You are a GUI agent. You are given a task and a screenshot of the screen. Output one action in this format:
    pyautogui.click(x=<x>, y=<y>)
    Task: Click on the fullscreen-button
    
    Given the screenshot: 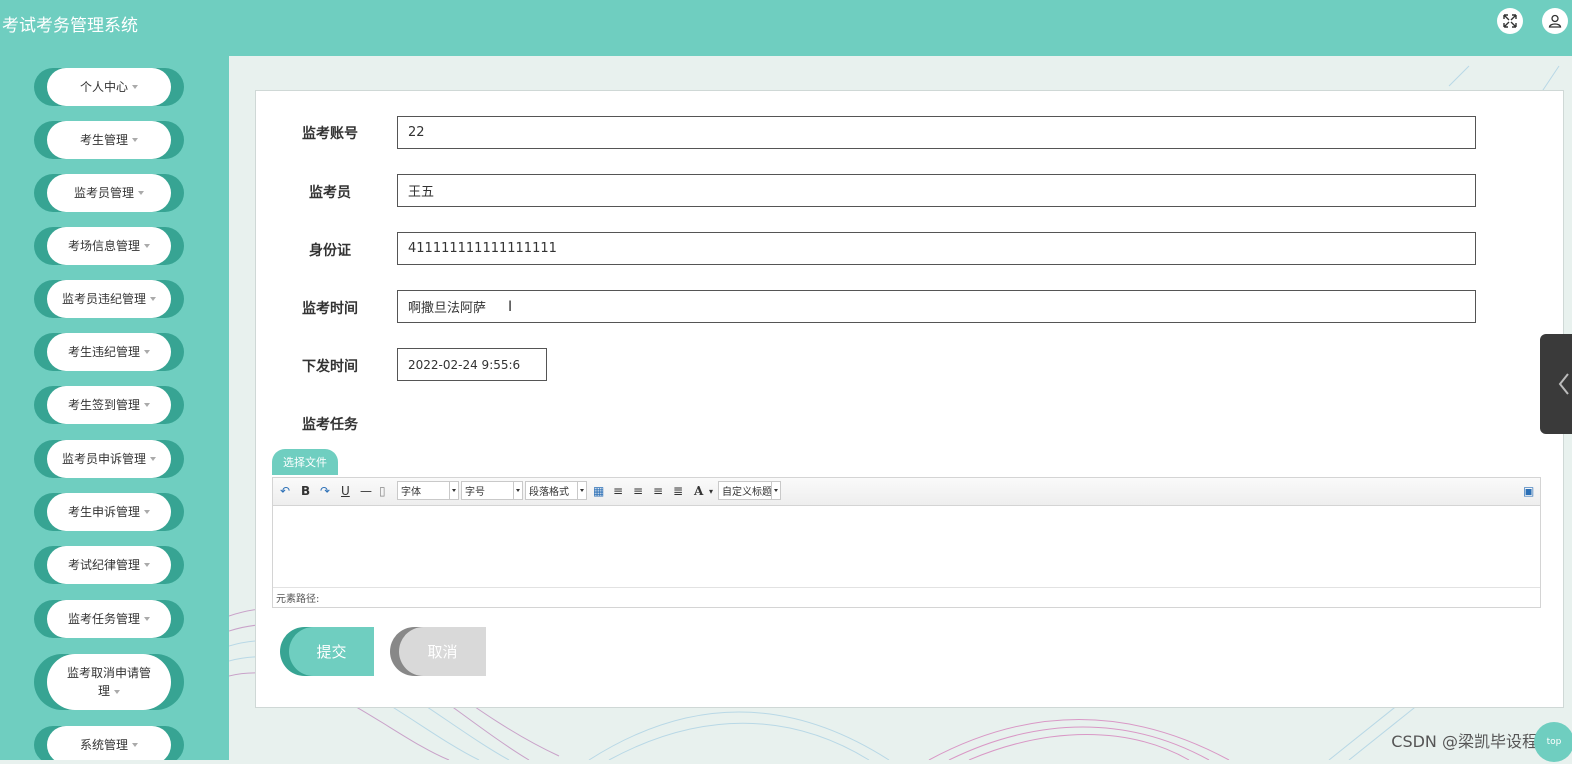 What is the action you would take?
    pyautogui.click(x=1510, y=21)
    